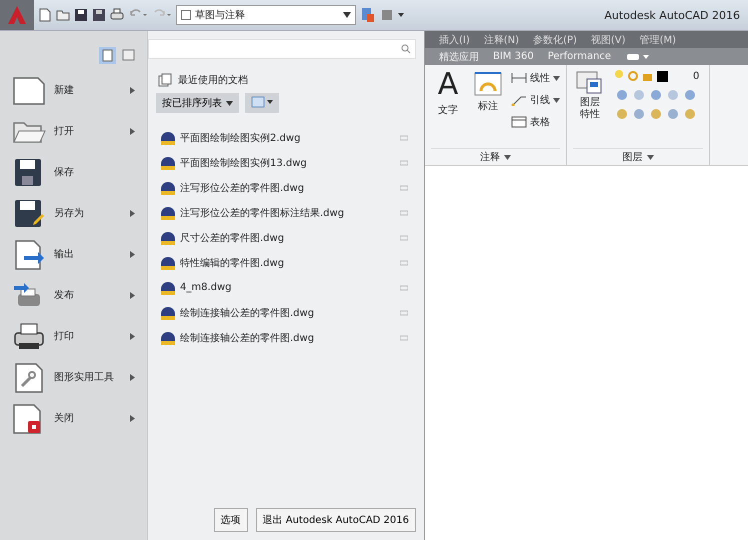 Image resolution: width=748 pixels, height=540 pixels. Describe the element at coordinates (76, 418) in the screenshot. I see `menu-command: 关闭` at that location.